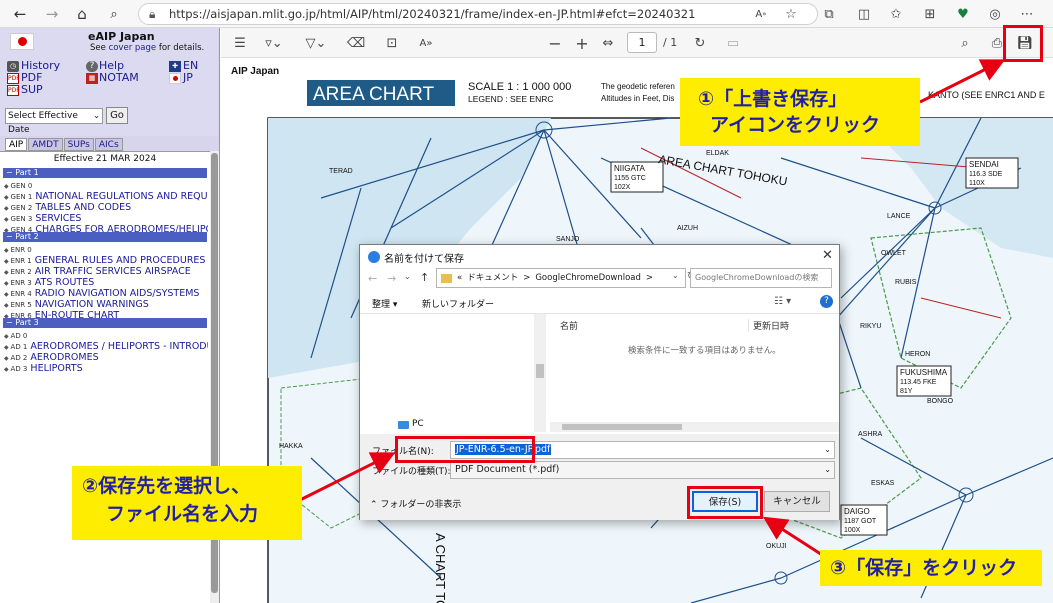 This screenshot has width=1053, height=603. What do you see at coordinates (166, 486) in the screenshot?
I see `step-2-line-1: ②保存先を選択し、` at bounding box center [166, 486].